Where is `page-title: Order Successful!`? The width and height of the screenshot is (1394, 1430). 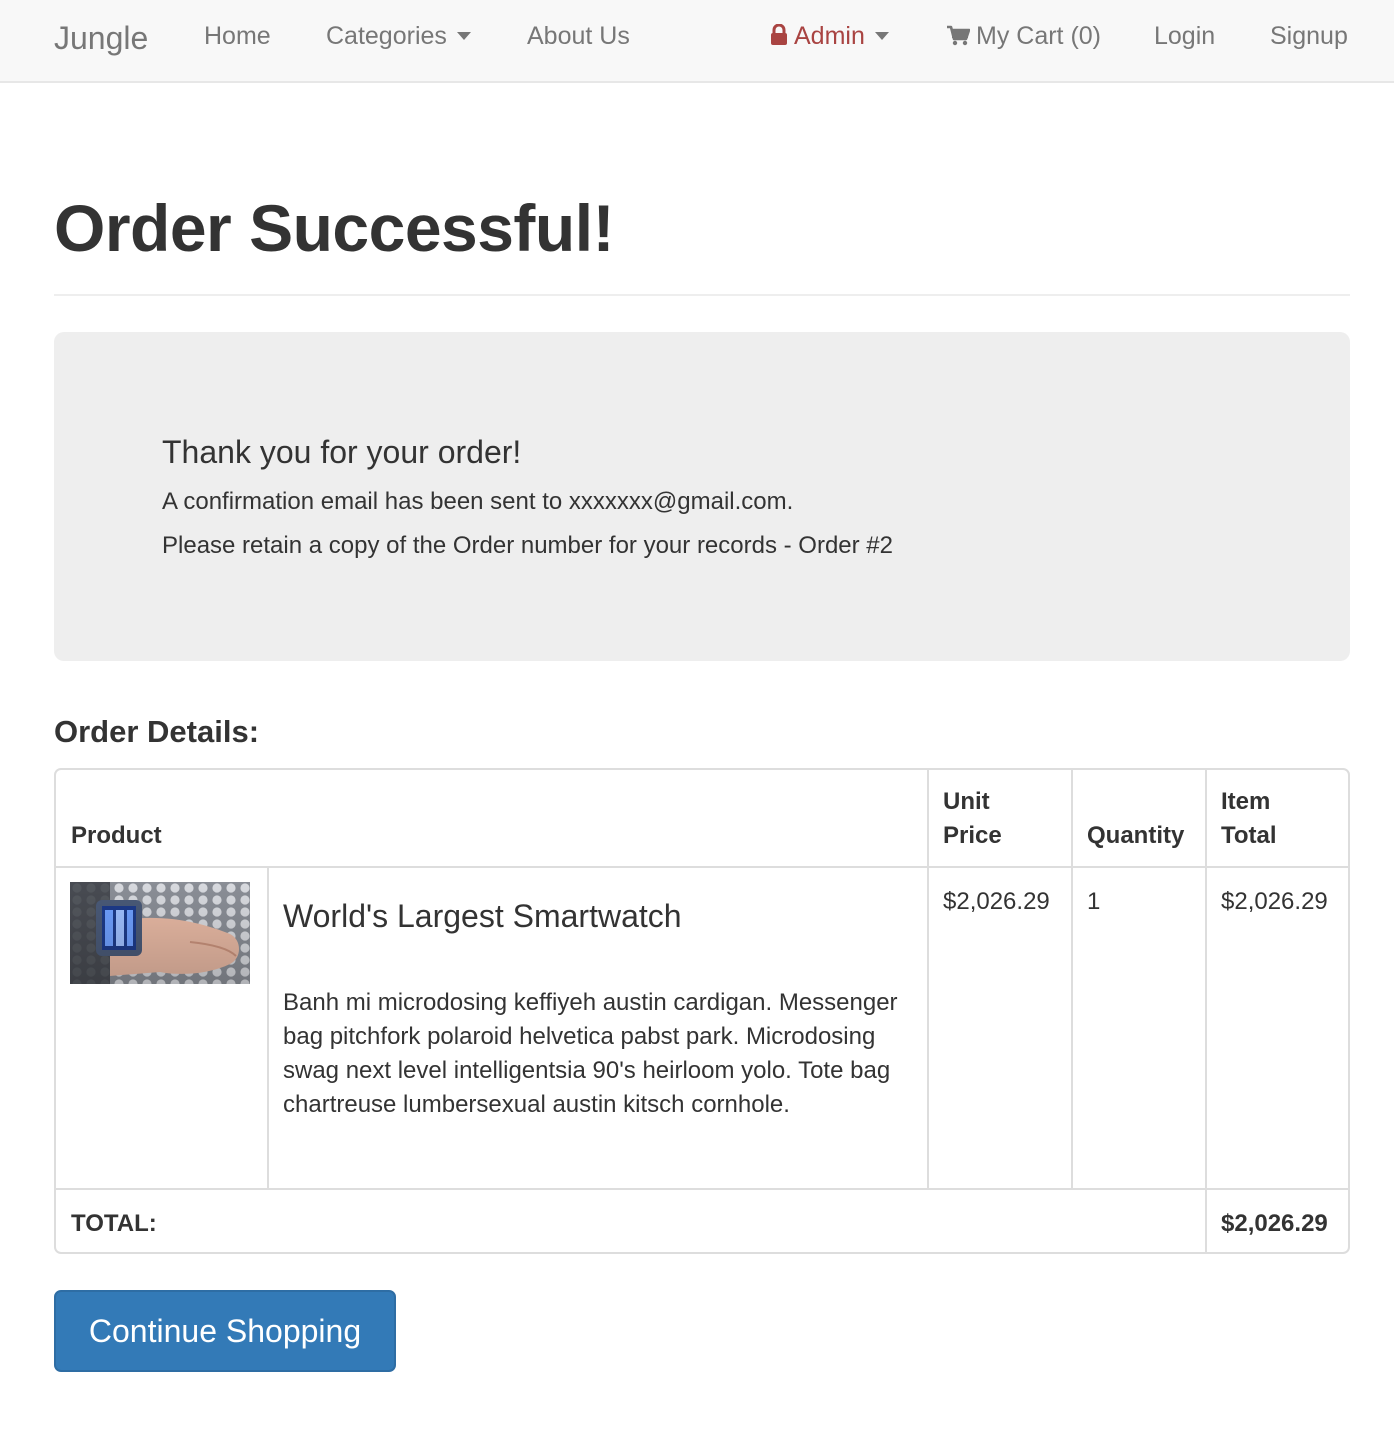
page-title: Order Successful! is located at coordinates (334, 228).